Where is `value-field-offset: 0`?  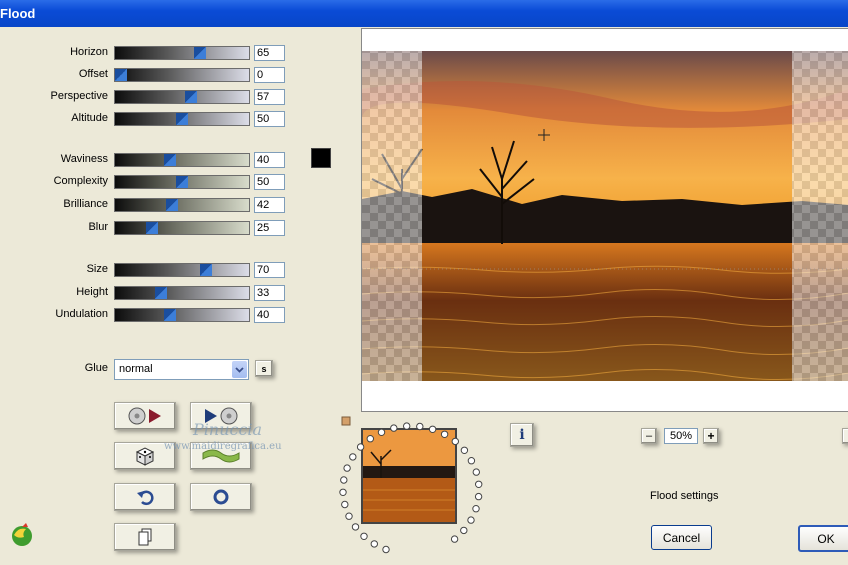 value-field-offset: 0 is located at coordinates (269, 75).